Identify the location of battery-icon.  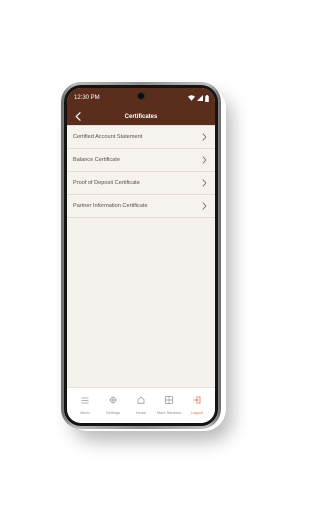
(207, 98).